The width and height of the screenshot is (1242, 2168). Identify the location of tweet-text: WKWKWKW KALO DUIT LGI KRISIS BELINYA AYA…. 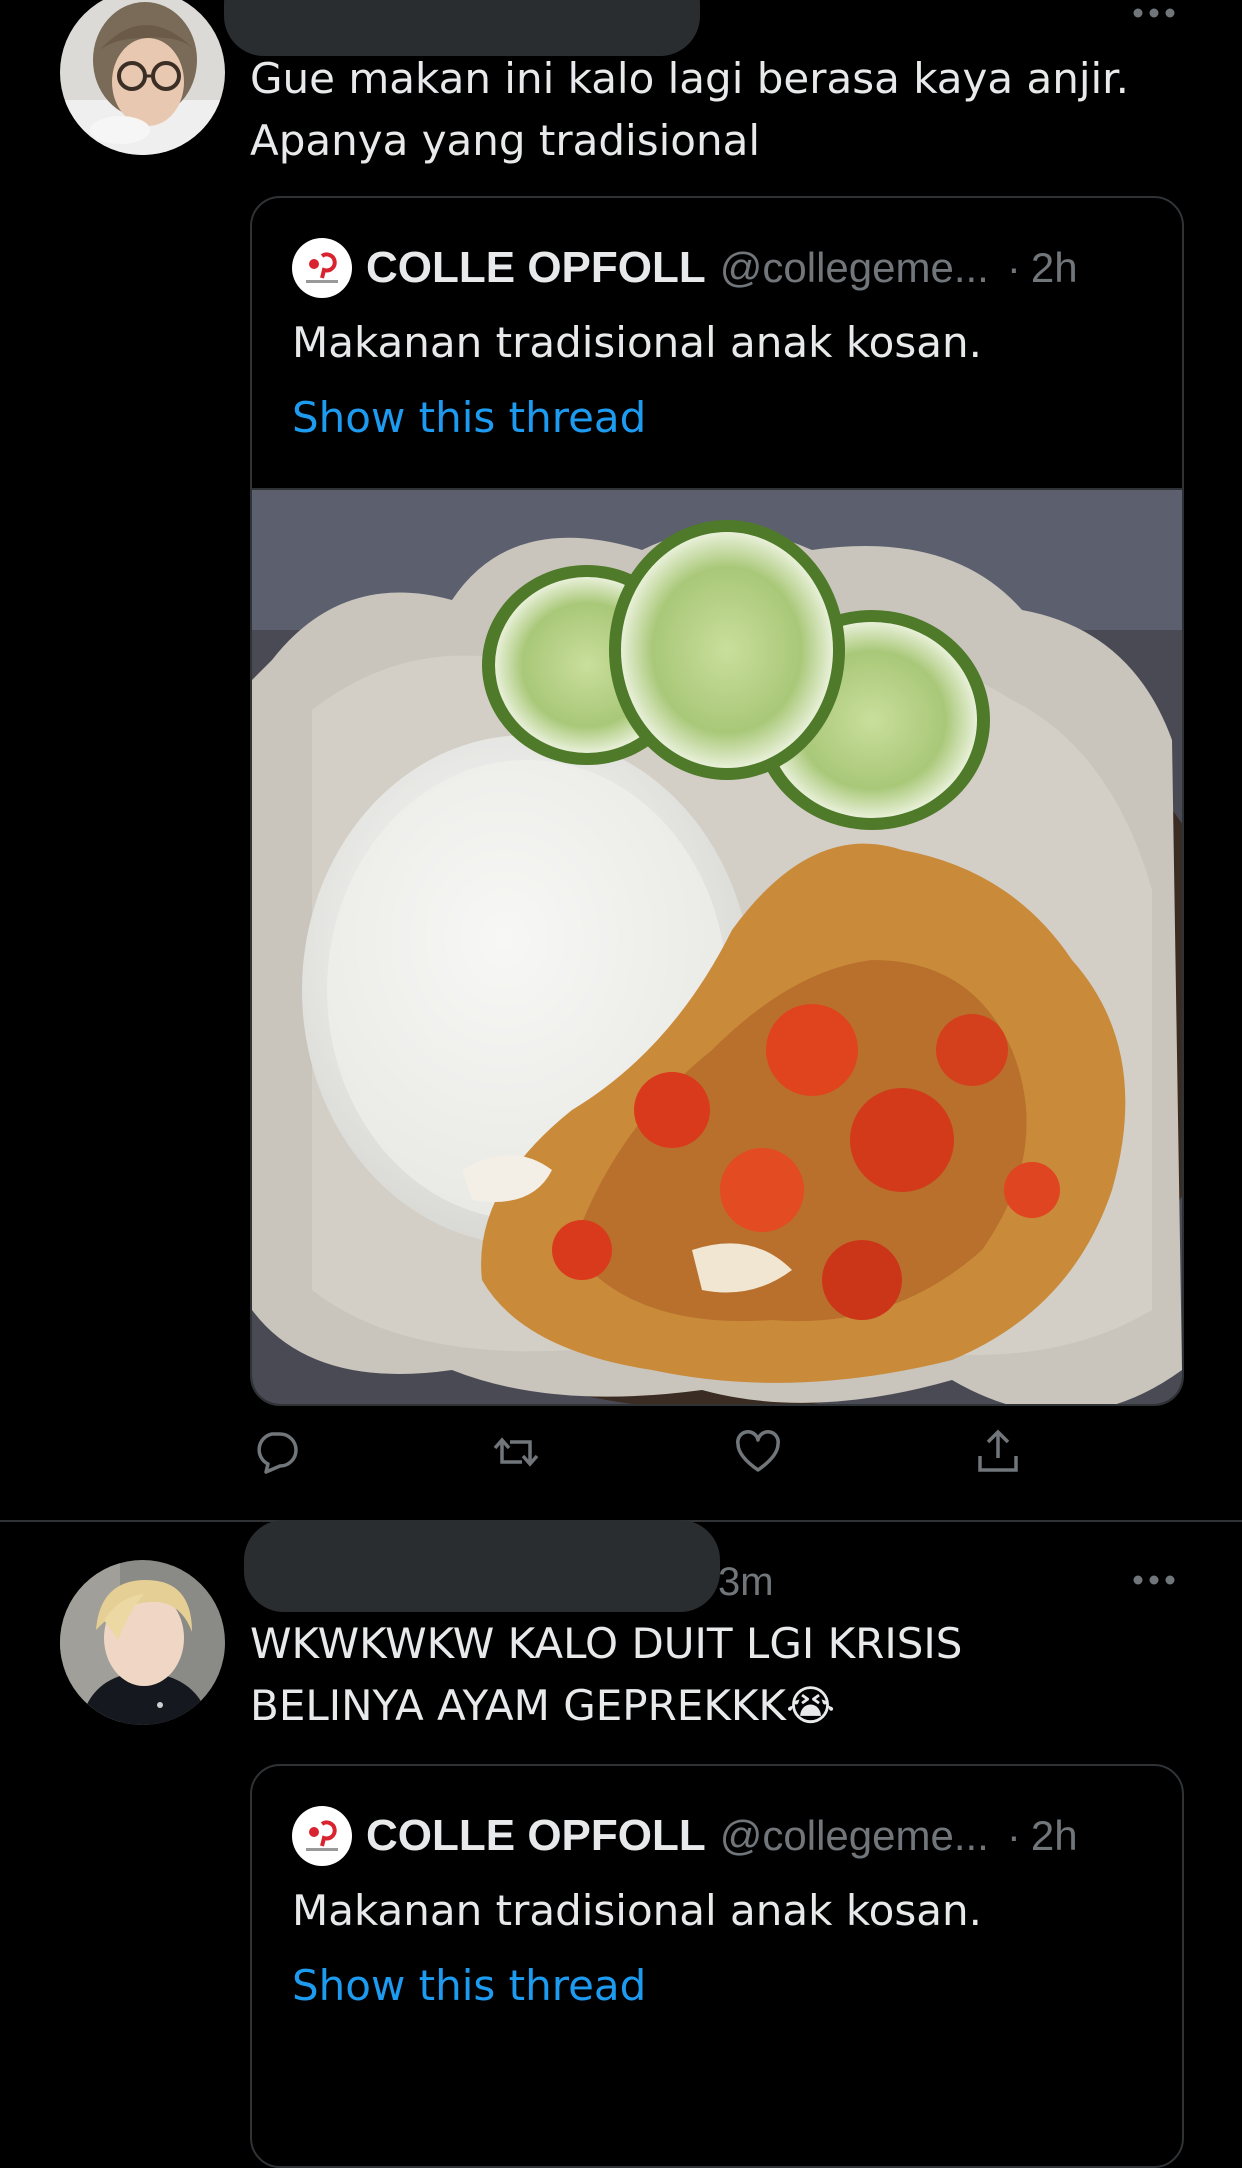
(606, 1674).